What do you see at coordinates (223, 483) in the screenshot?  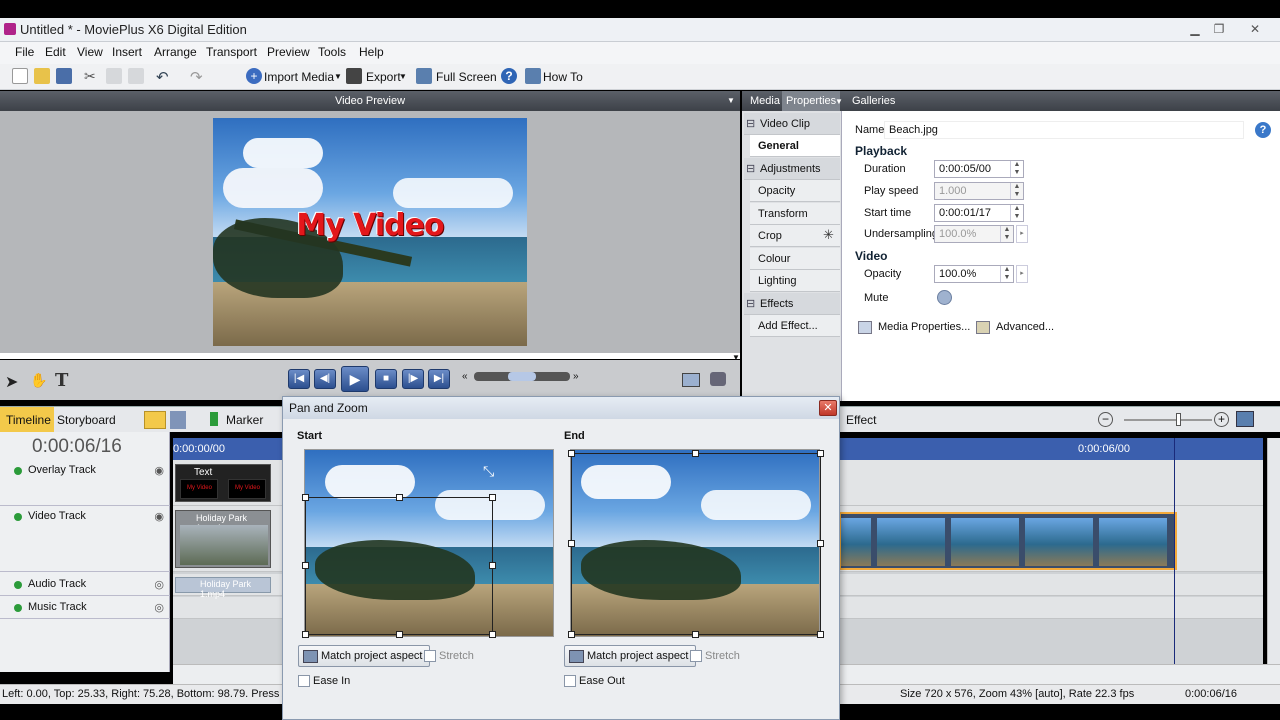 I see `overlay-clip: Text My Video My Video` at bounding box center [223, 483].